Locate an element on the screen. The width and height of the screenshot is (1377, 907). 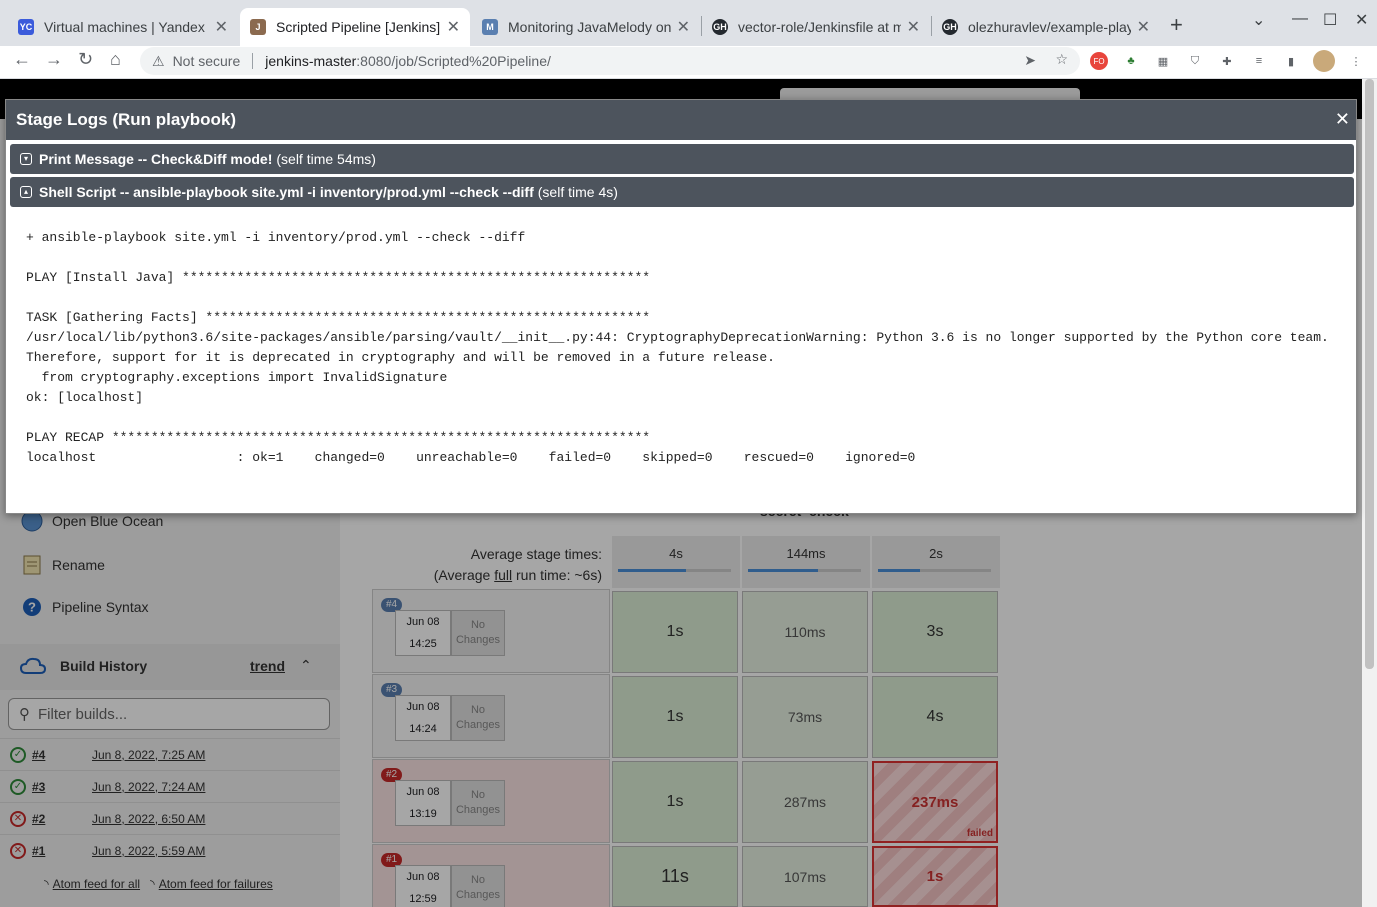
tab-title: olezhuravlev/example-playb is located at coordinates (1049, 27).